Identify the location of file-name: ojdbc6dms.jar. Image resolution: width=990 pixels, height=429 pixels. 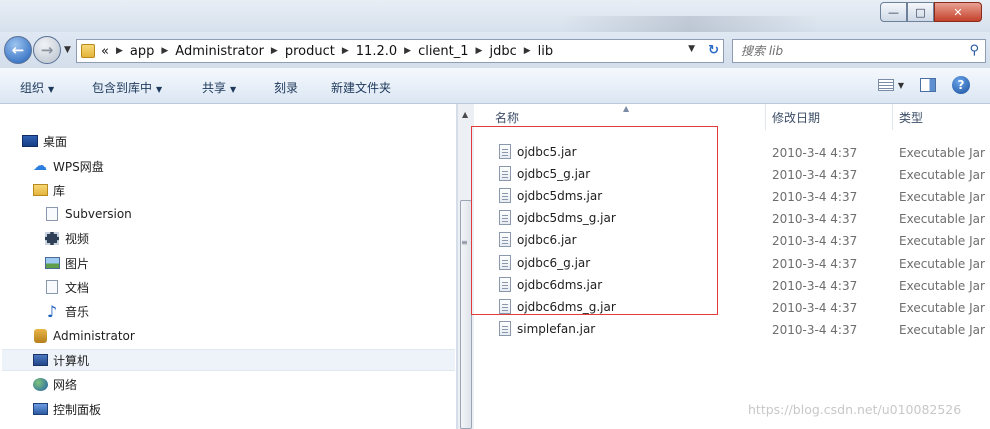
(560, 284).